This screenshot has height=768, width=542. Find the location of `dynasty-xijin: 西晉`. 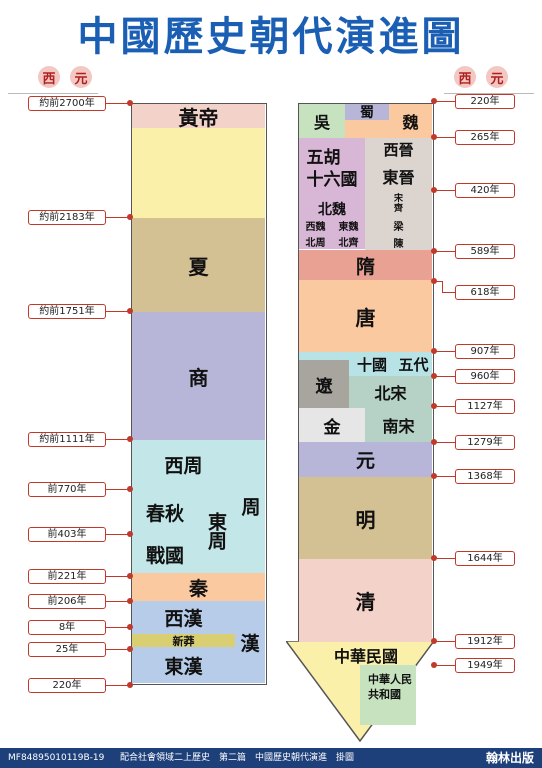

dynasty-xijin: 西晉 is located at coordinates (398, 149).